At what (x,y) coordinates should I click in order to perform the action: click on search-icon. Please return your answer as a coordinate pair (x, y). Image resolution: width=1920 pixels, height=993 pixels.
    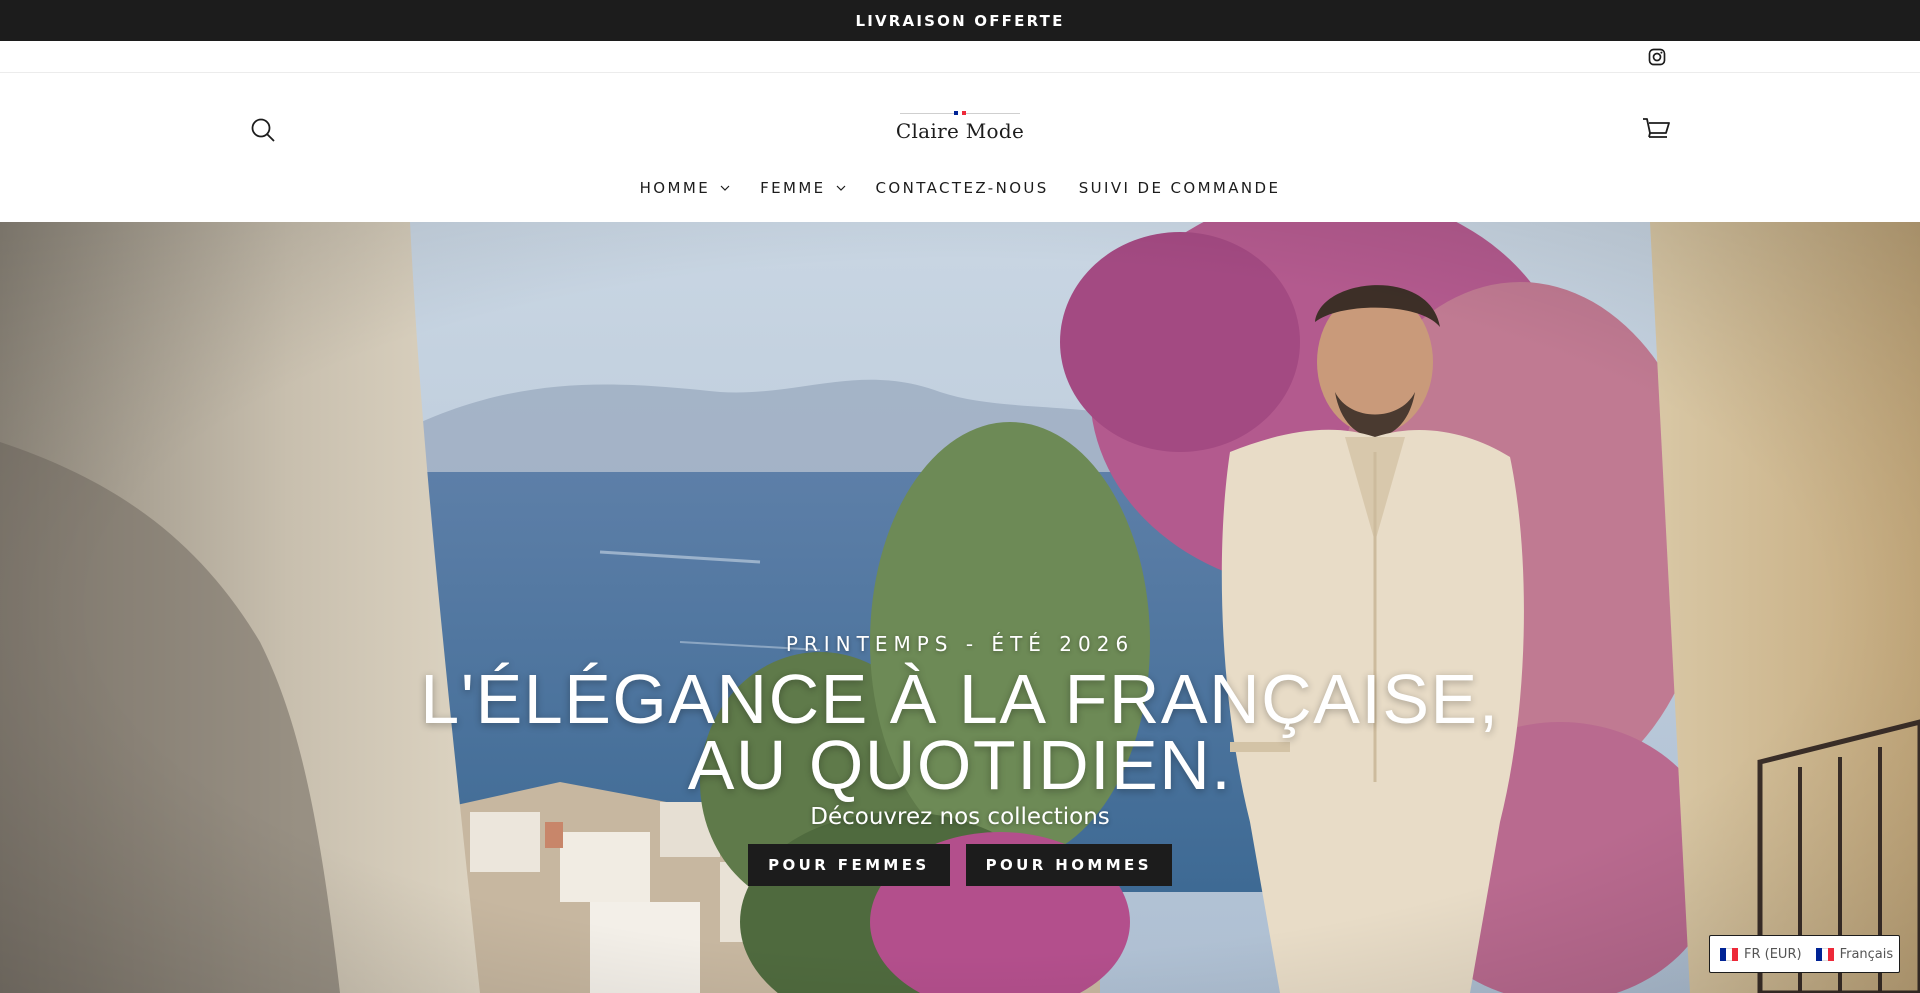
    Looking at the image, I should click on (263, 130).